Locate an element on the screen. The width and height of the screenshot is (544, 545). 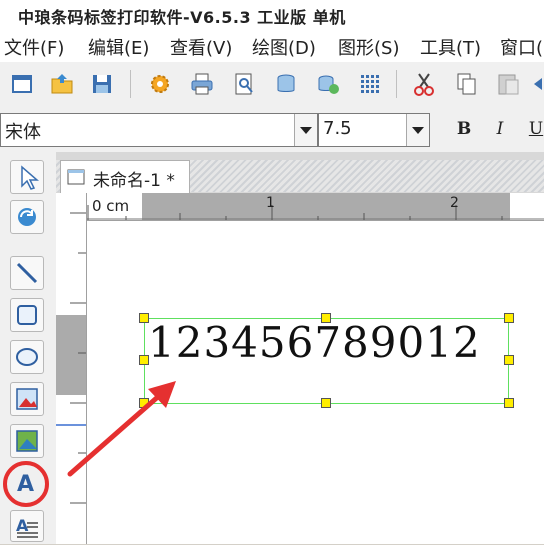
annotation-arrow is located at coordinates (121, 429).